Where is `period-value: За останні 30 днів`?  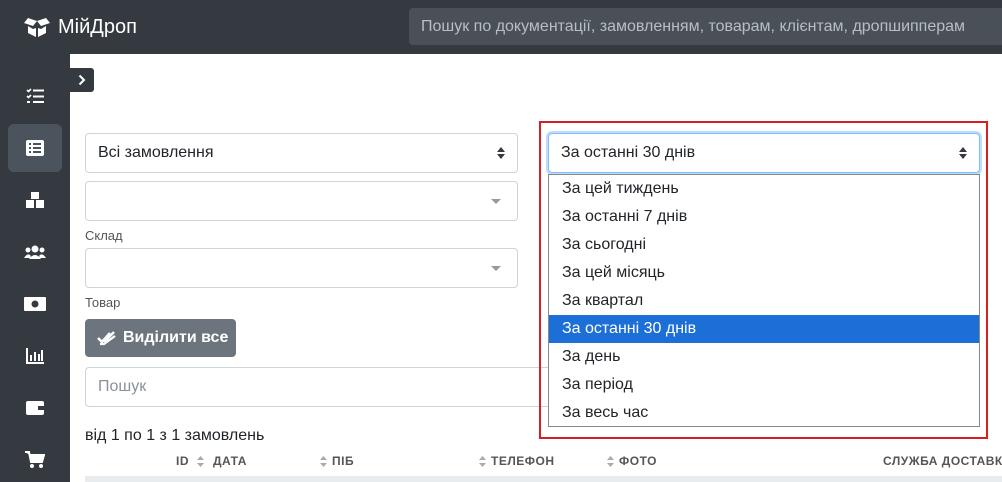
period-value: За останні 30 днів is located at coordinates (628, 152).